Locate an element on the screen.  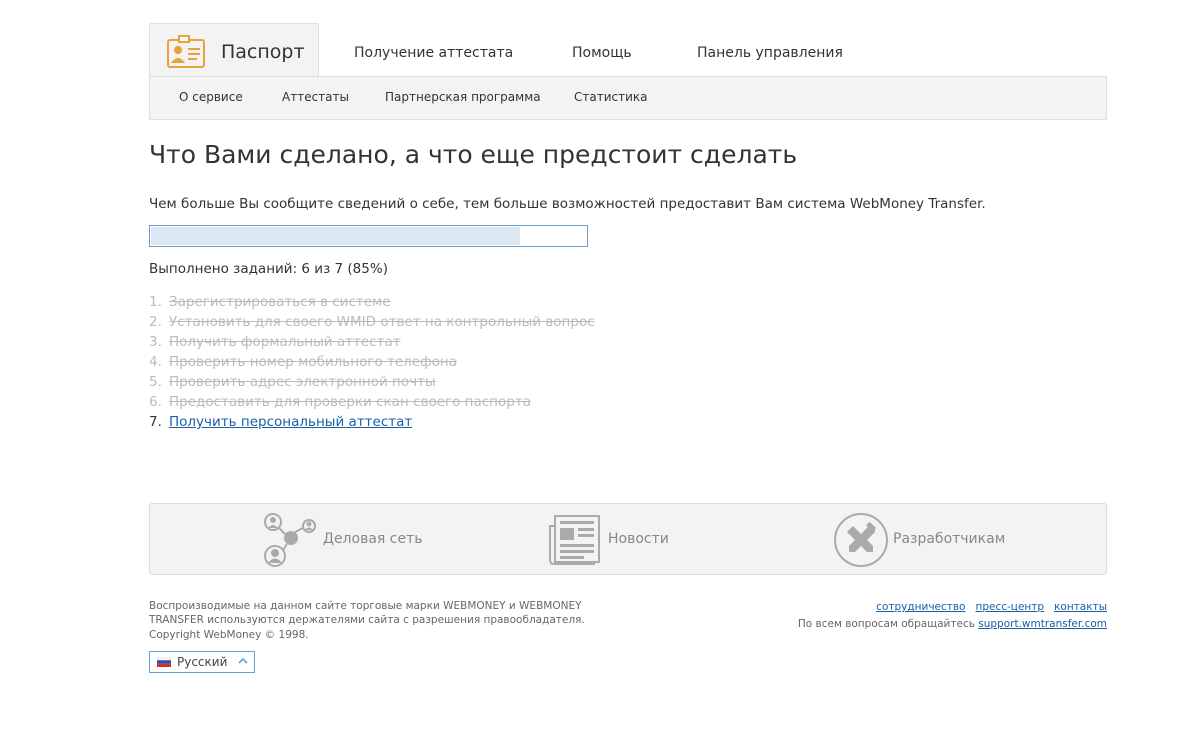
task-item: 3. Получить формальный аттестат is located at coordinates (275, 342).